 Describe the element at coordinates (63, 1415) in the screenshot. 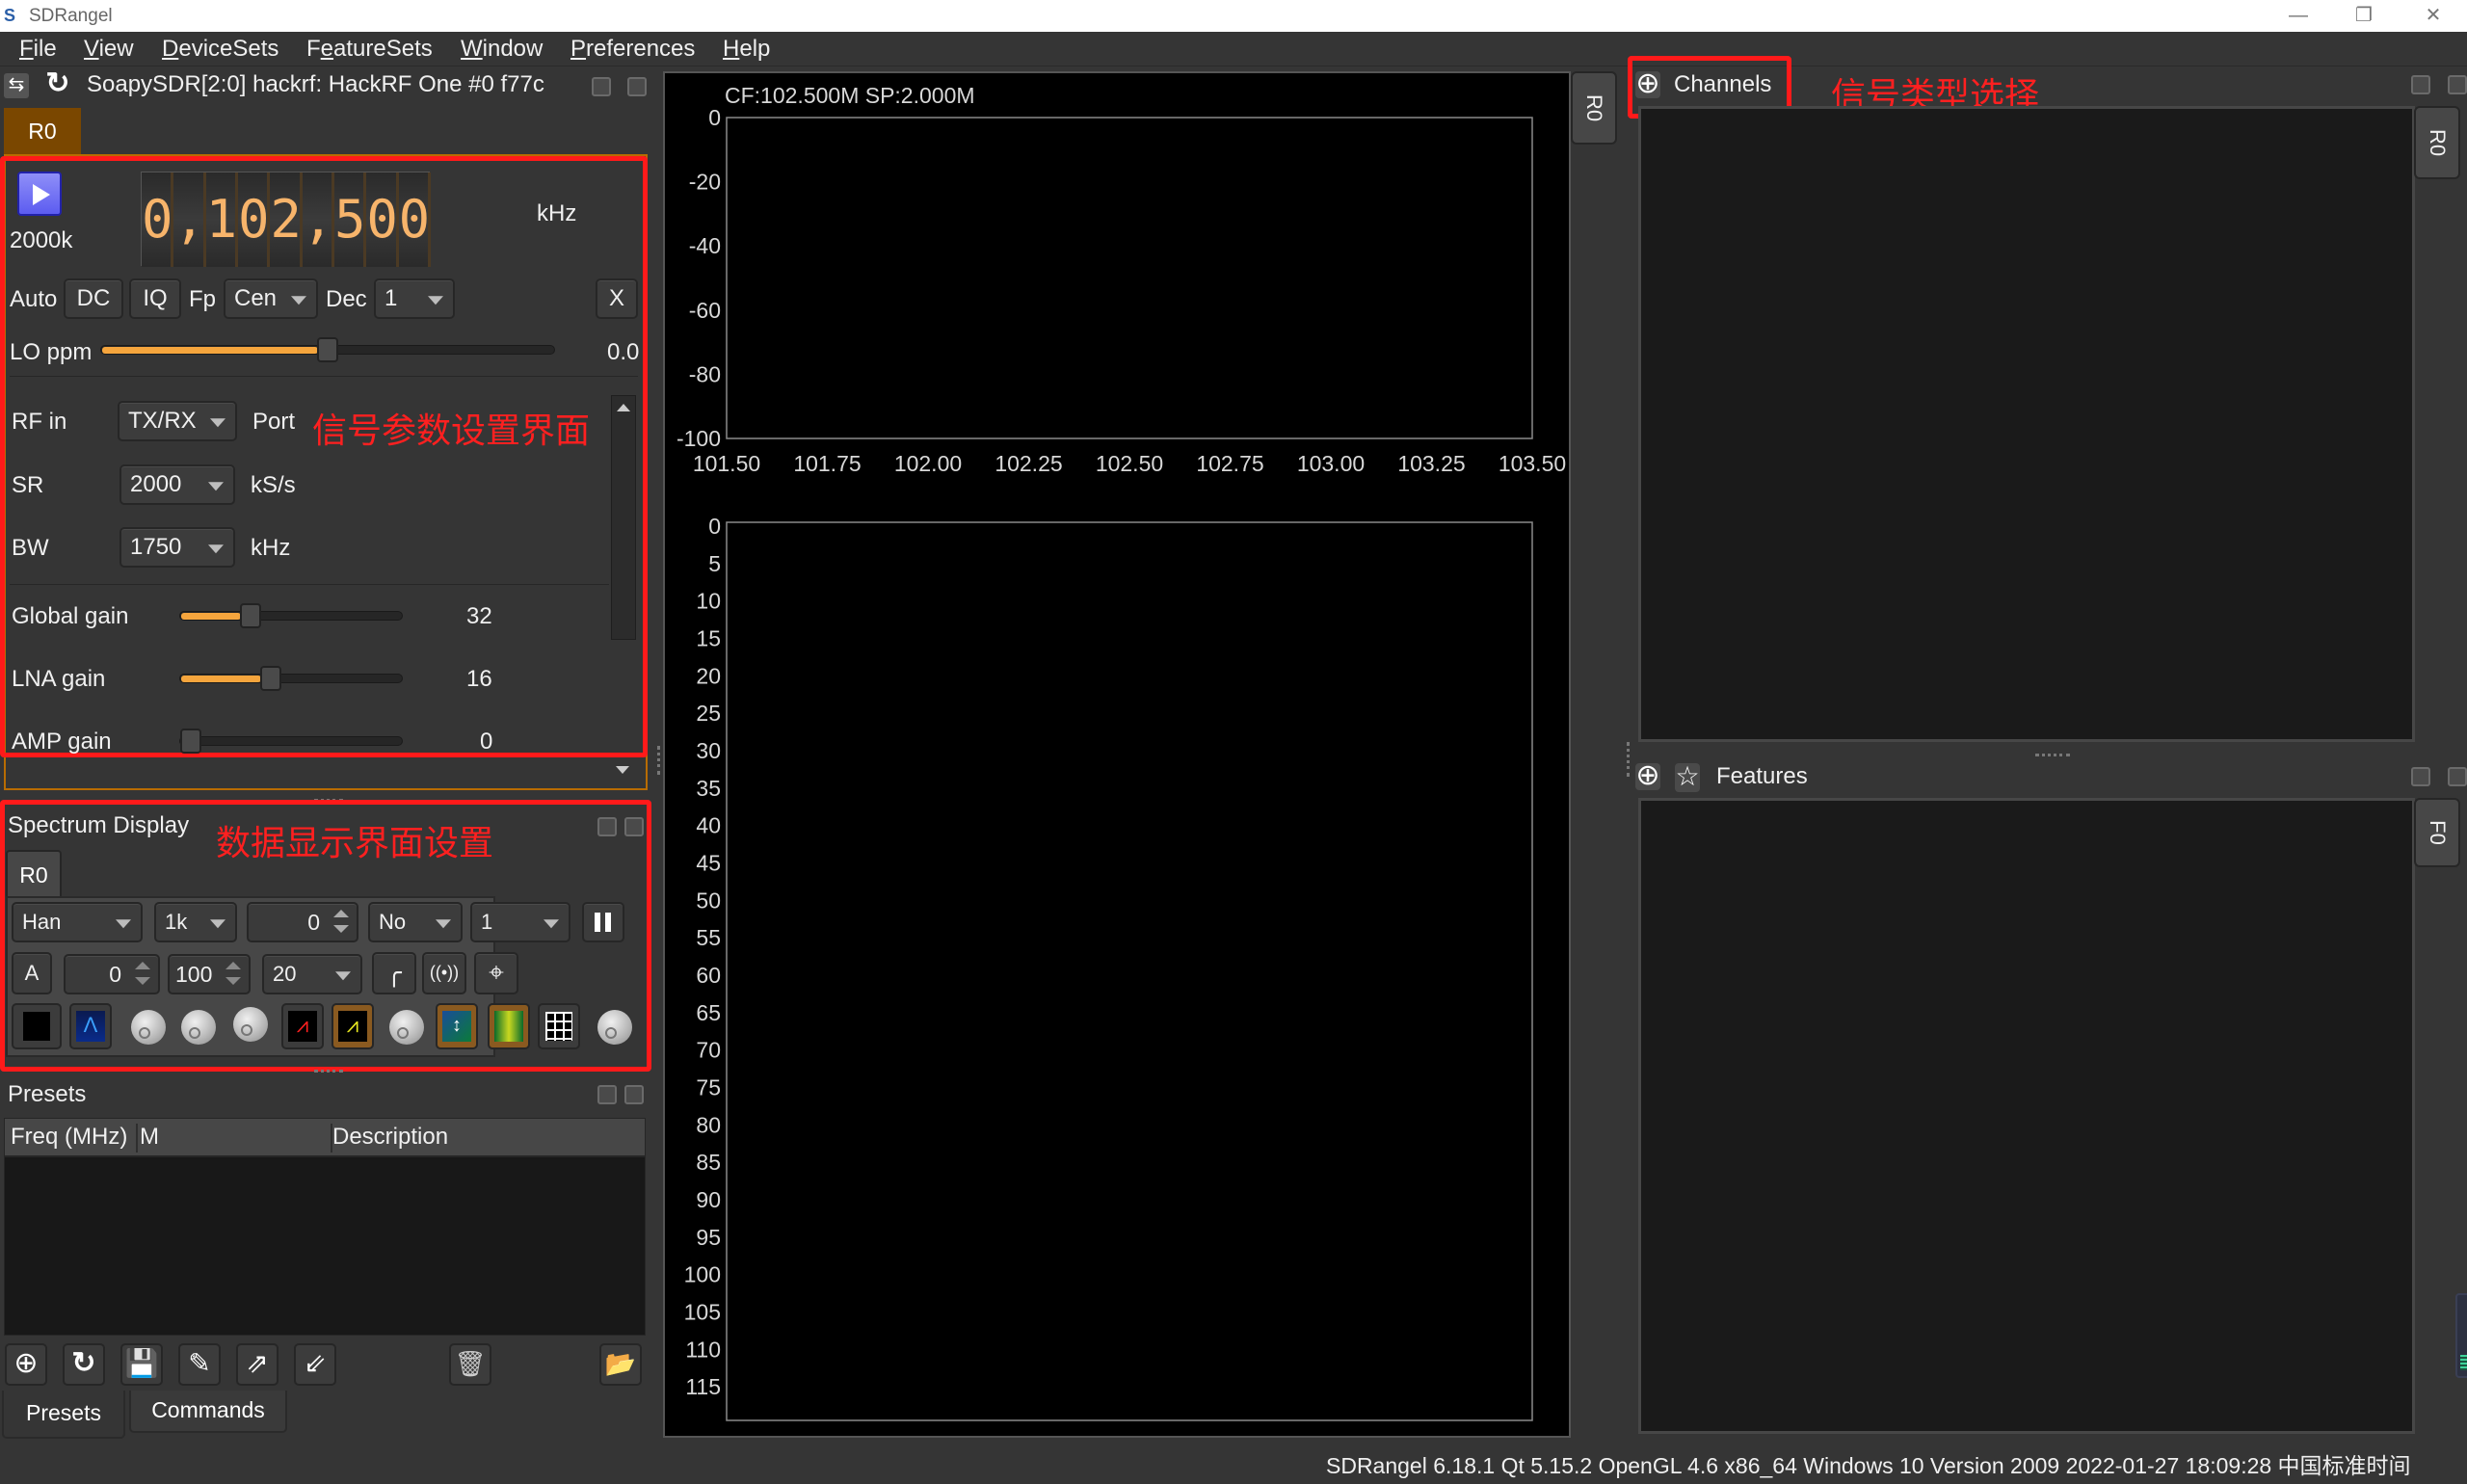

I see `tab-presets: Presets` at that location.